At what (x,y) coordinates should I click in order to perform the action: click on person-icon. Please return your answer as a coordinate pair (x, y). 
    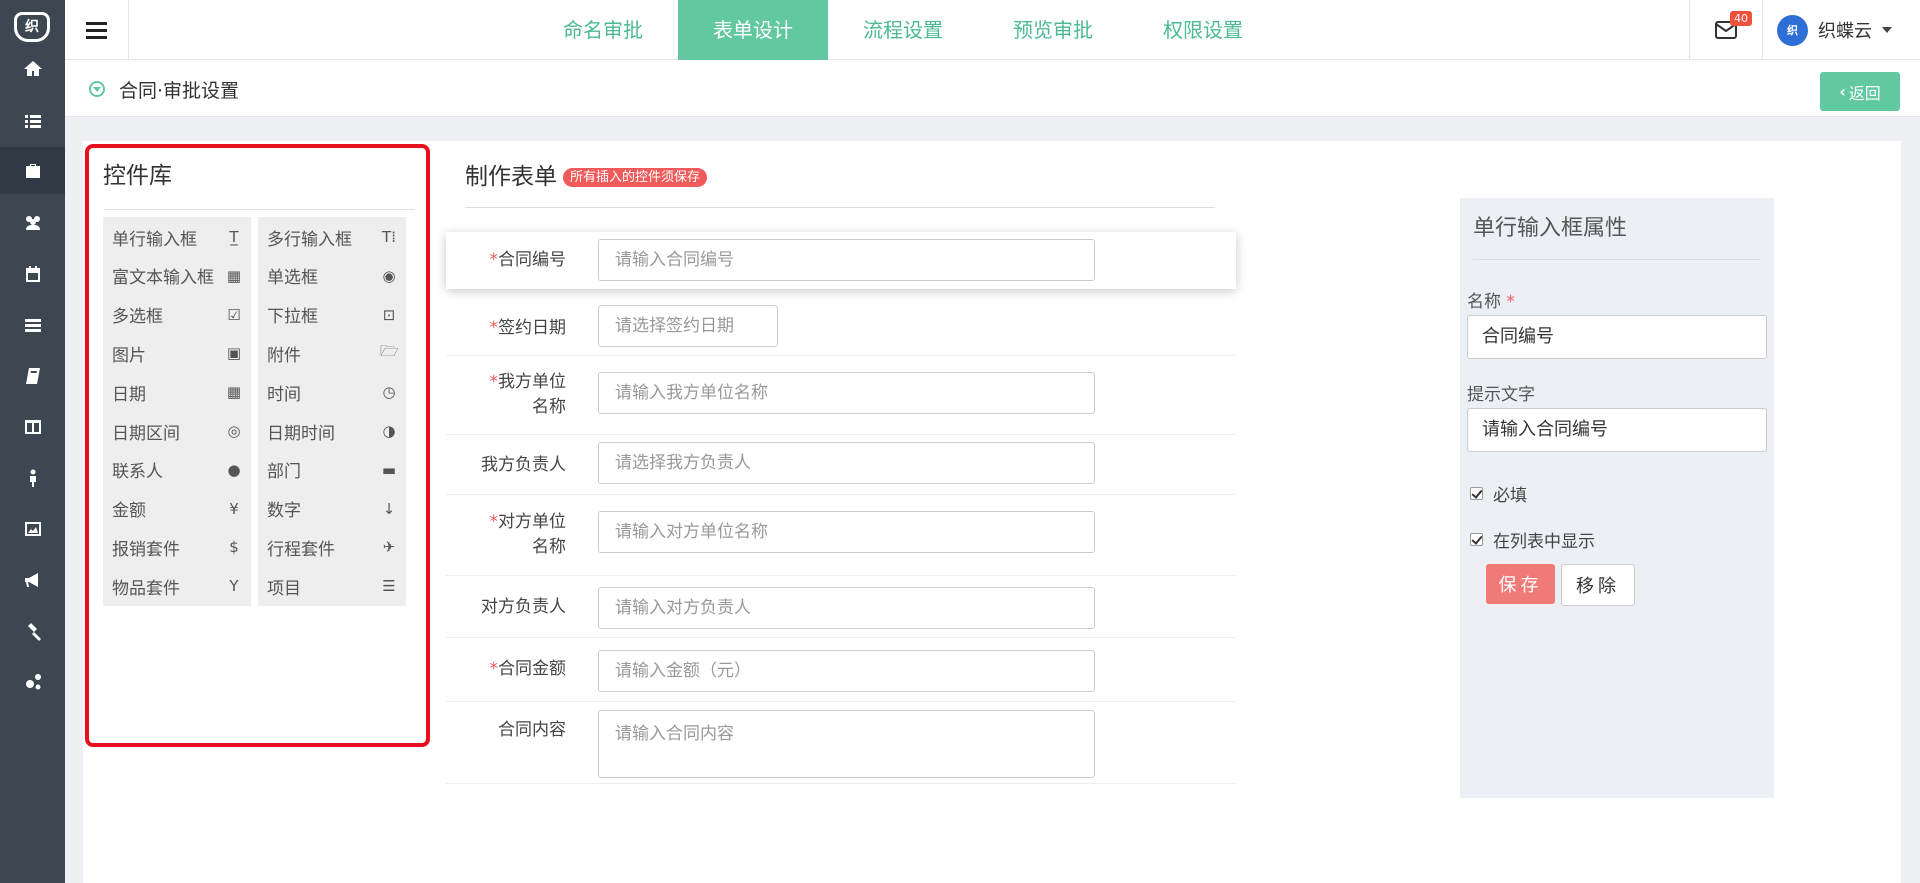
    Looking at the image, I should click on (32, 477).